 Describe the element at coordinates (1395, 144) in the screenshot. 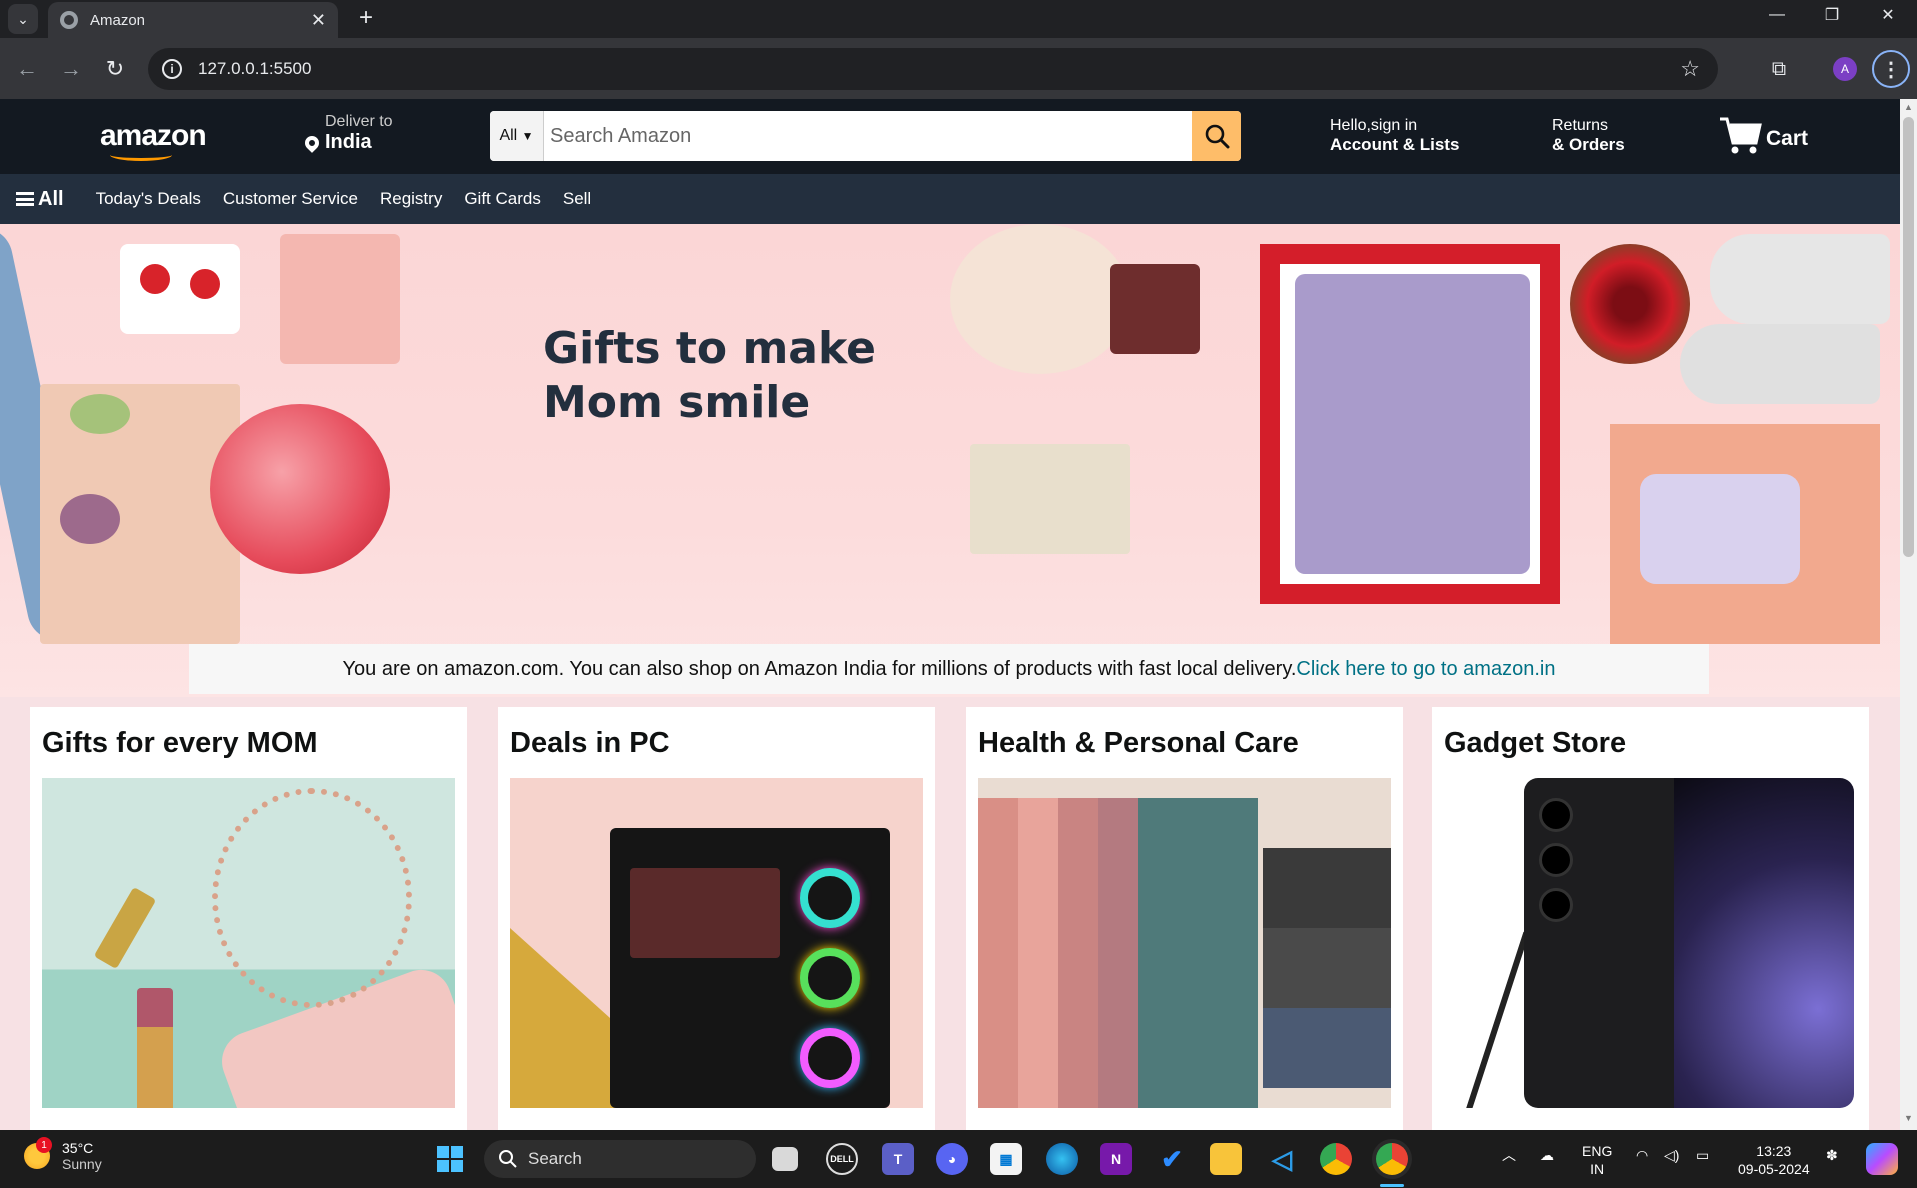

I see `account-label: Account & Lists` at that location.